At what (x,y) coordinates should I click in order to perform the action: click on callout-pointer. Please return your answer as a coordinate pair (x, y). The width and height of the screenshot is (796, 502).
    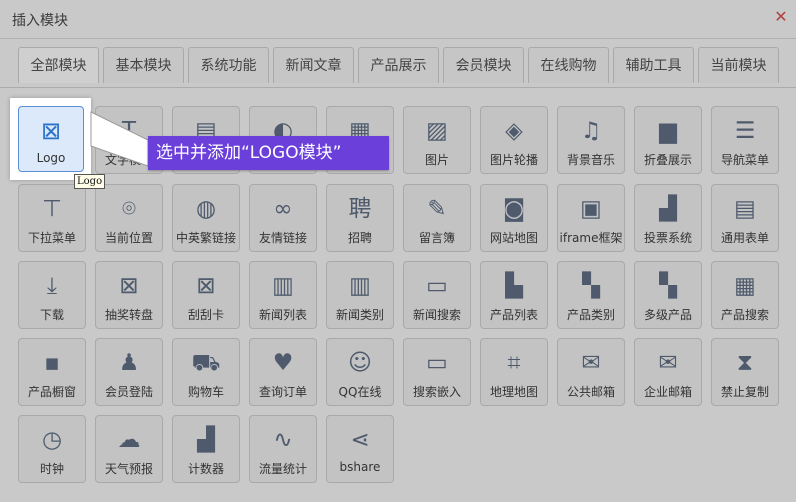
    Looking at the image, I should click on (119, 139).